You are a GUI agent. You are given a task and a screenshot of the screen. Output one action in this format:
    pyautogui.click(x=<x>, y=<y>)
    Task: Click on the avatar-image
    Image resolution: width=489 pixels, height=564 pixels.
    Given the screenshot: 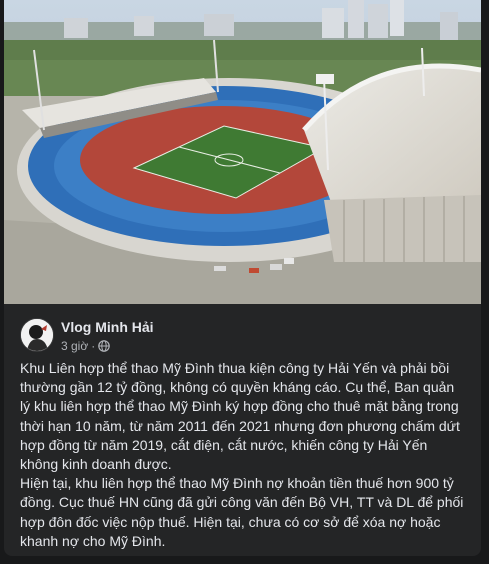 What is the action you would take?
    pyautogui.click(x=37, y=335)
    